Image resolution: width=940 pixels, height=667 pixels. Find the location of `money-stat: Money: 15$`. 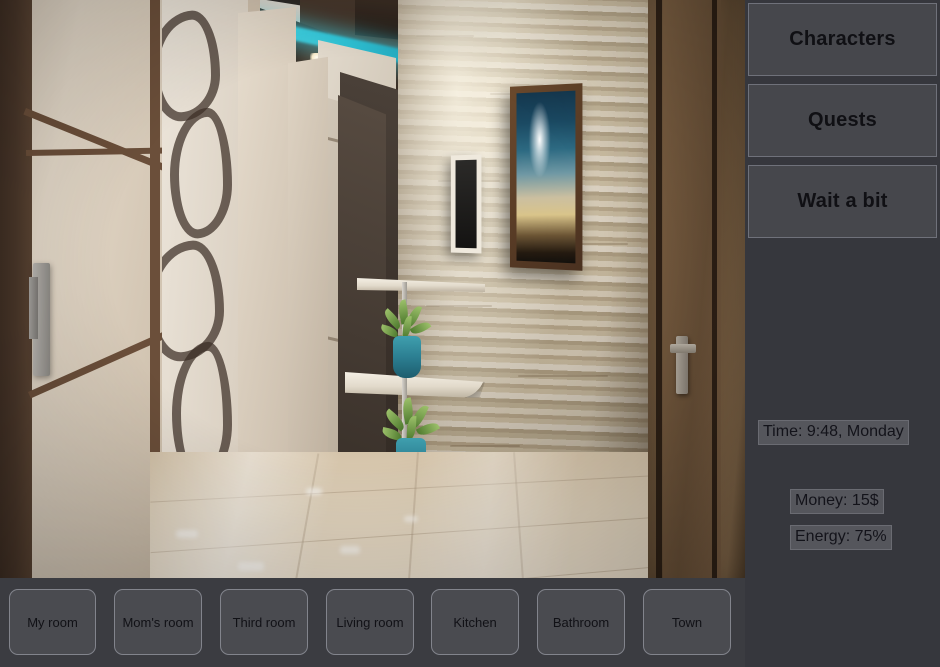

money-stat: Money: 15$ is located at coordinates (837, 501).